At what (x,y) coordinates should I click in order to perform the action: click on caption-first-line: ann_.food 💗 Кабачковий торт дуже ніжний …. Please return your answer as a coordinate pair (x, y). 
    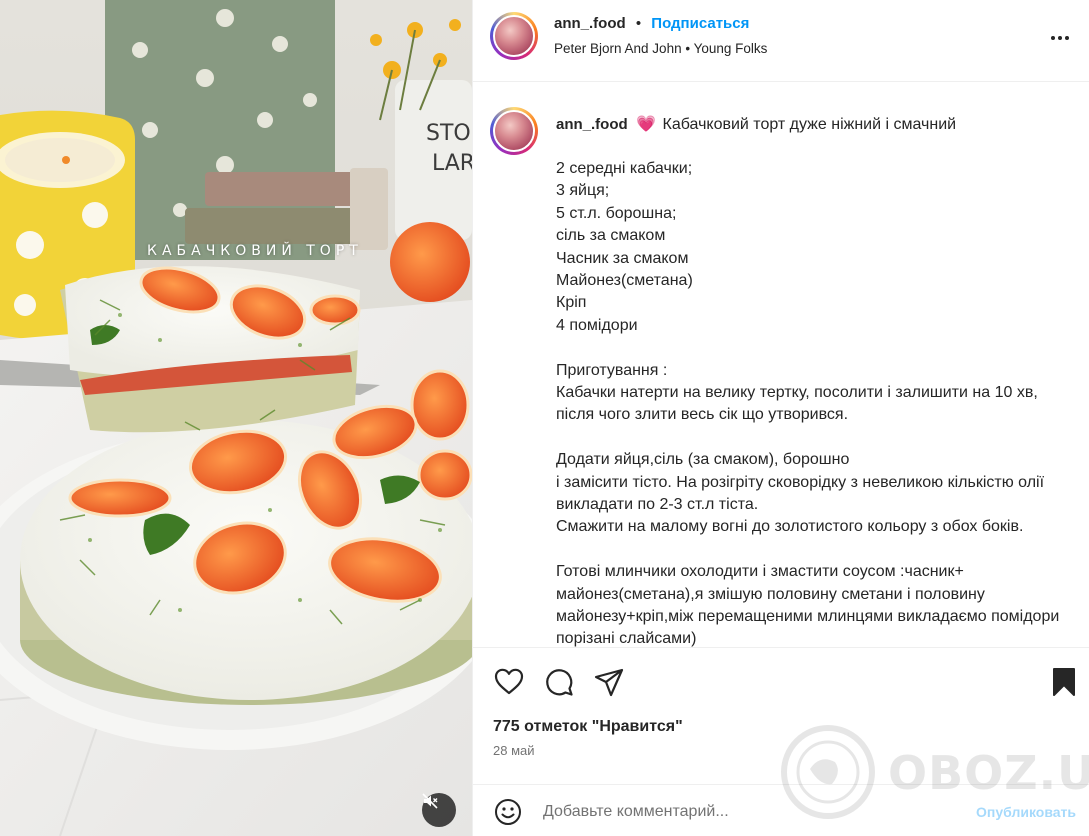
    Looking at the image, I should click on (756, 124).